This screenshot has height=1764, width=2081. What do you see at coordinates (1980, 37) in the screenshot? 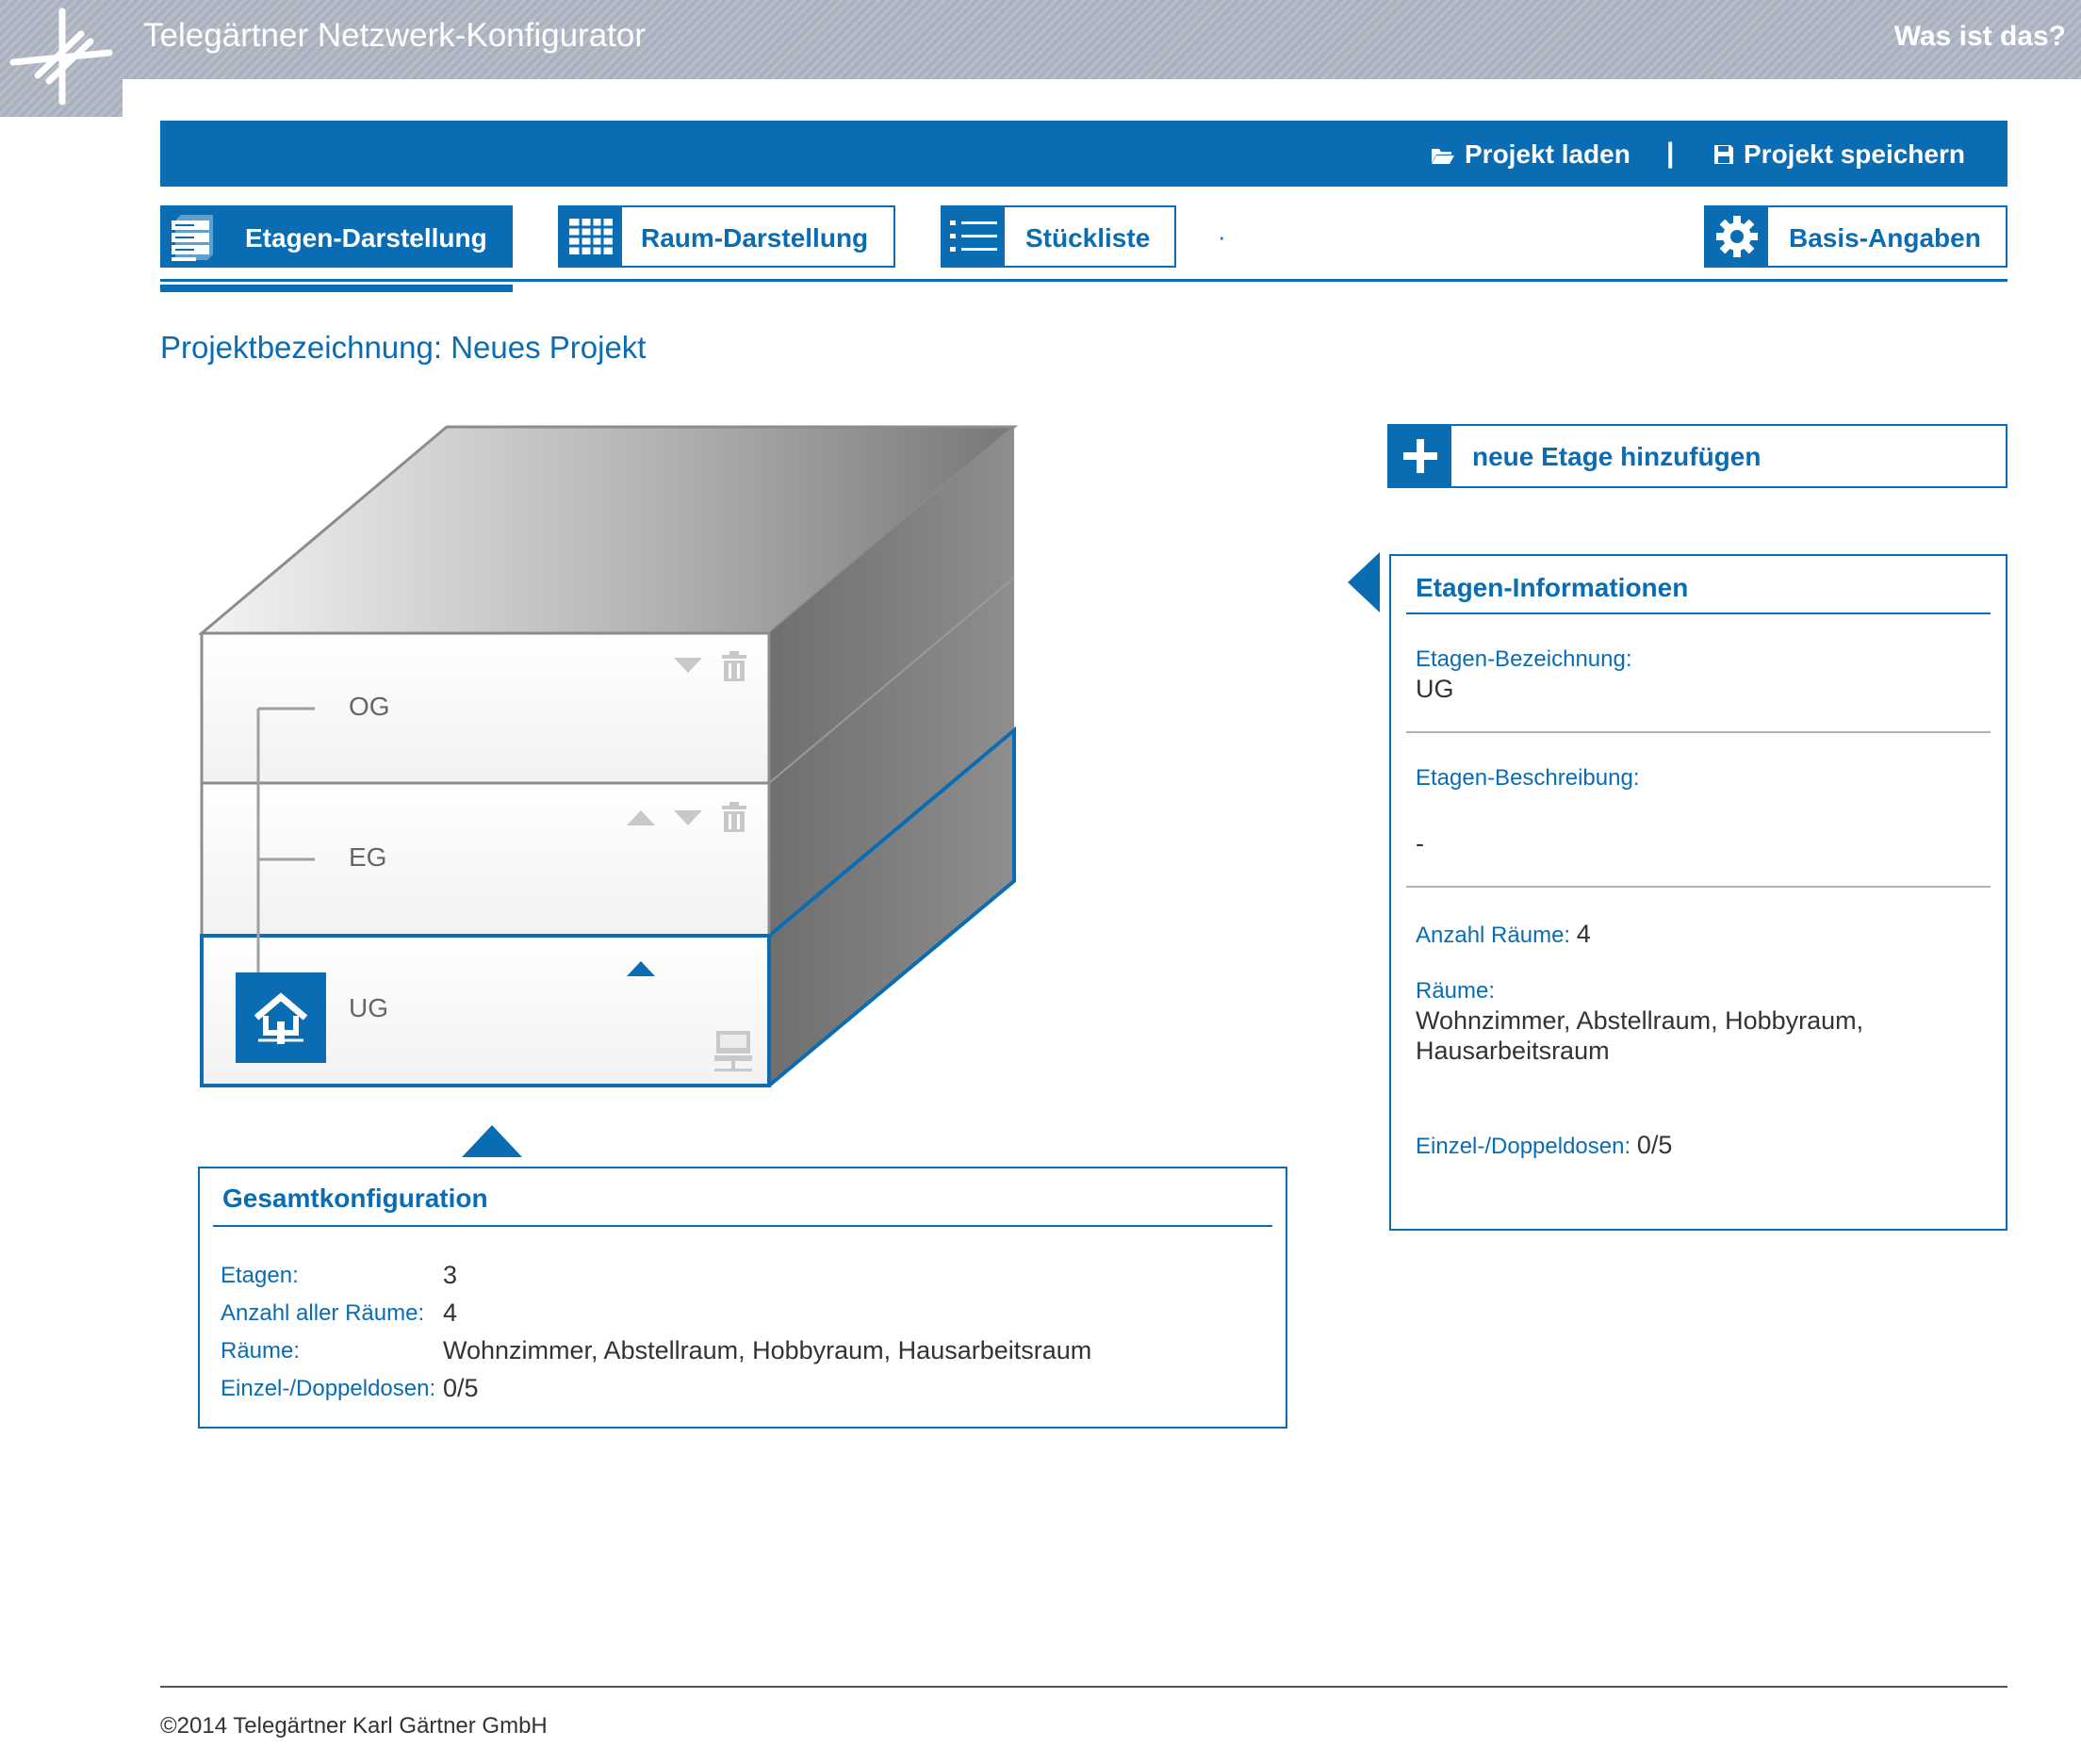
I see `help-link: Was ist das?` at bounding box center [1980, 37].